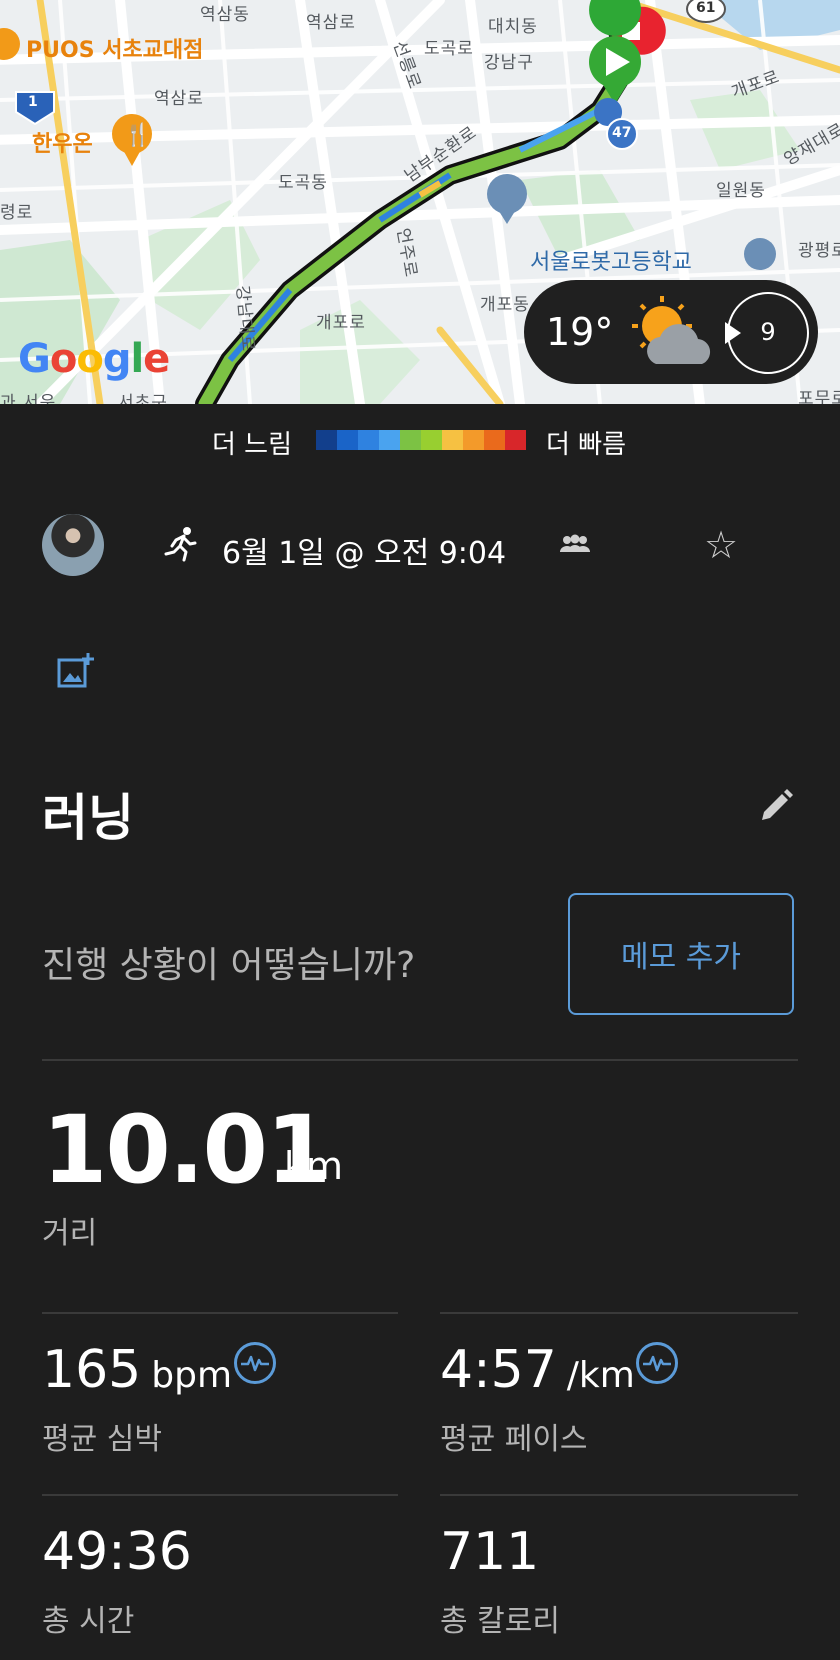  I want to click on route-shield-47: 47, so click(622, 133).